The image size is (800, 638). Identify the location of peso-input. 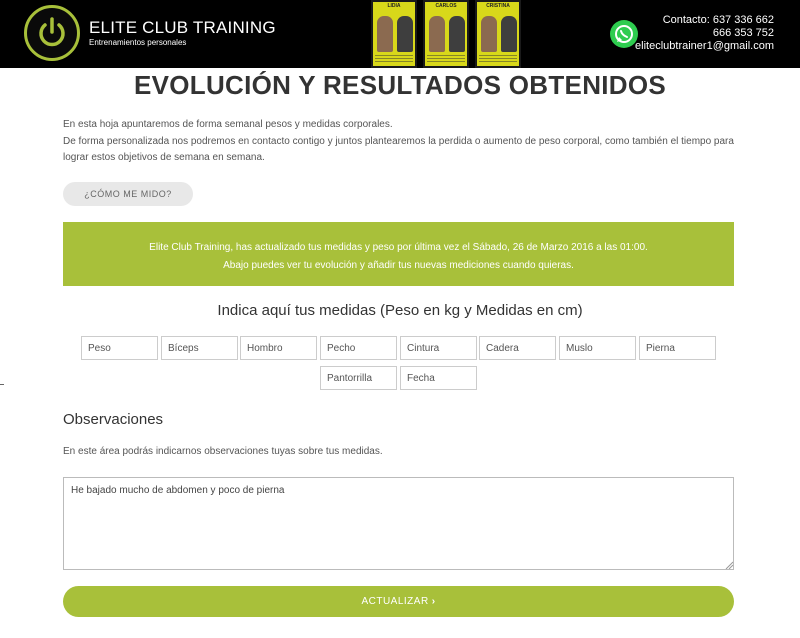
(119, 348).